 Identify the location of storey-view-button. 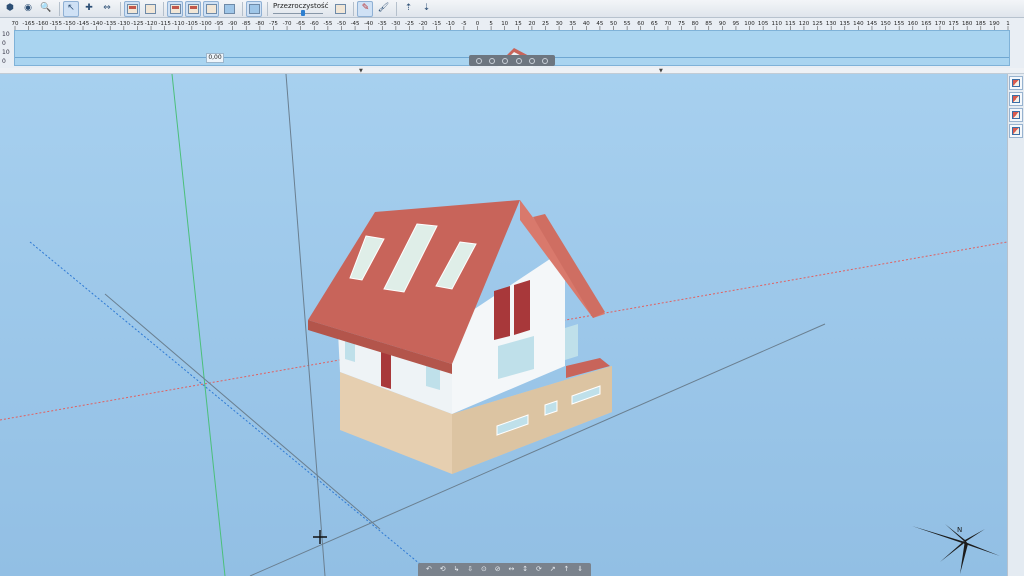
(193, 8).